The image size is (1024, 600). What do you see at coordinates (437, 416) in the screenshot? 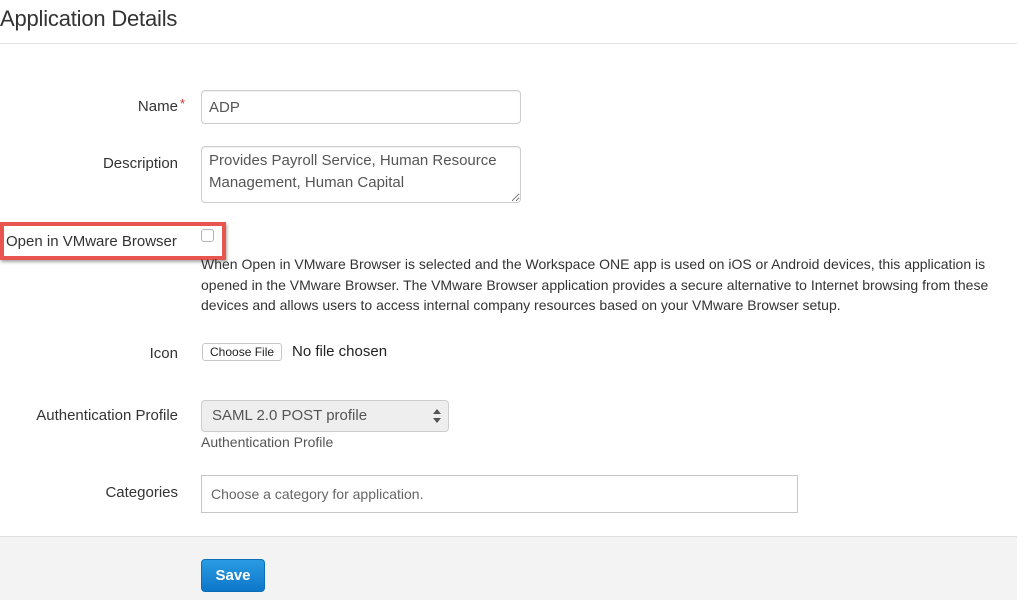
I see `select-updown-arrows-icon` at bounding box center [437, 416].